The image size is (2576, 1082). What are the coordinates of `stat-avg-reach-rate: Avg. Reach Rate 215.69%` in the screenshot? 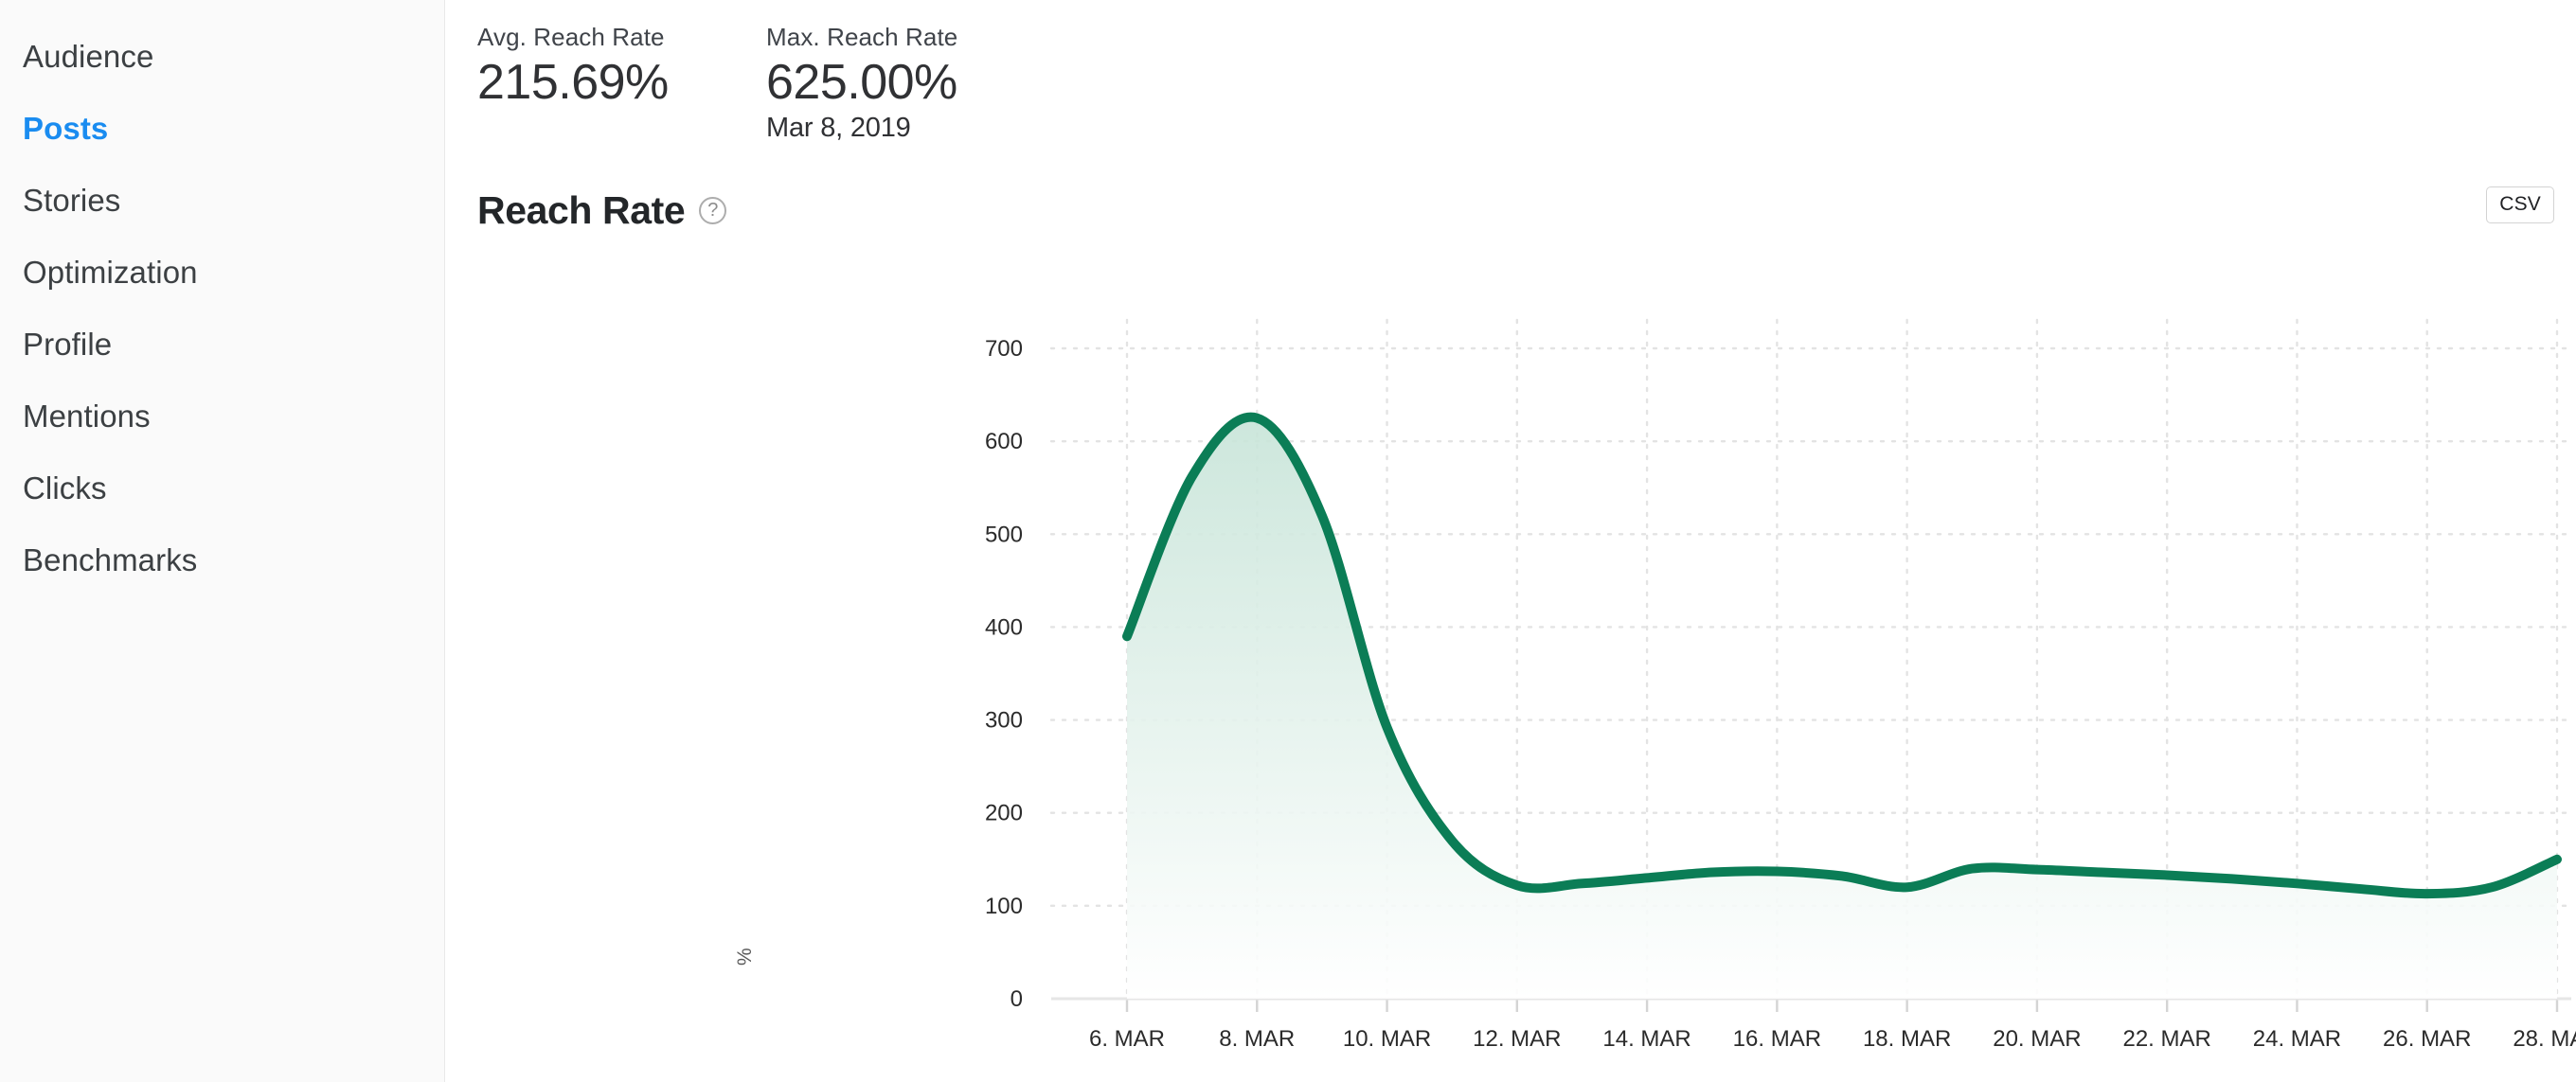 It's located at (621, 84).